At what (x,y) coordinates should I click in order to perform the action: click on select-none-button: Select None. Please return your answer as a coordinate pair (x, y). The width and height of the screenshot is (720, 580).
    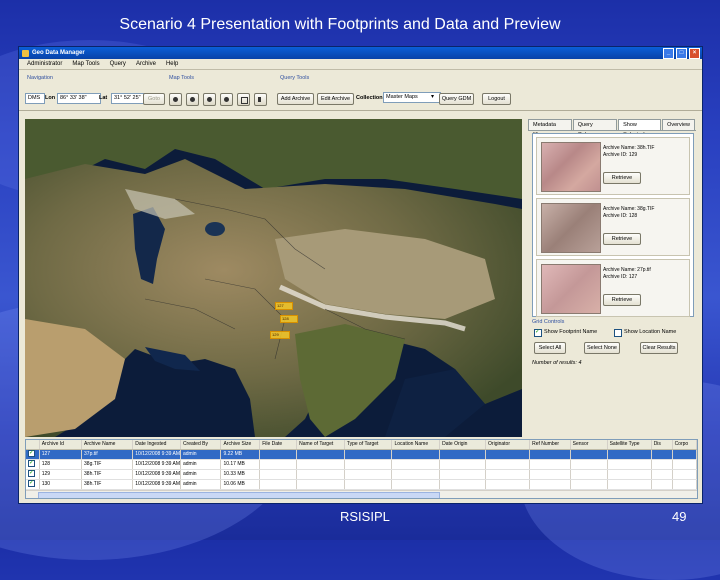
    Looking at the image, I should click on (602, 348).